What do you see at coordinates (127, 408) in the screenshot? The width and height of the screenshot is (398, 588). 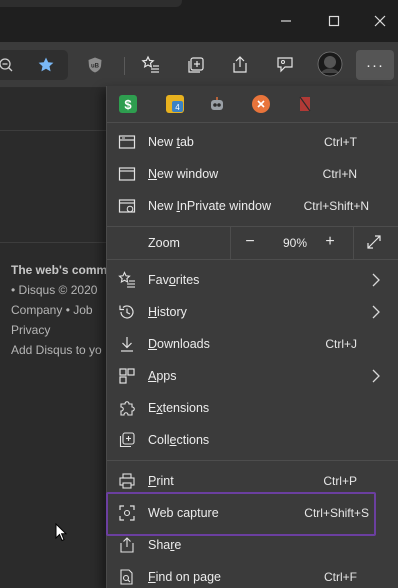 I see `extensions-puzzle-icon` at bounding box center [127, 408].